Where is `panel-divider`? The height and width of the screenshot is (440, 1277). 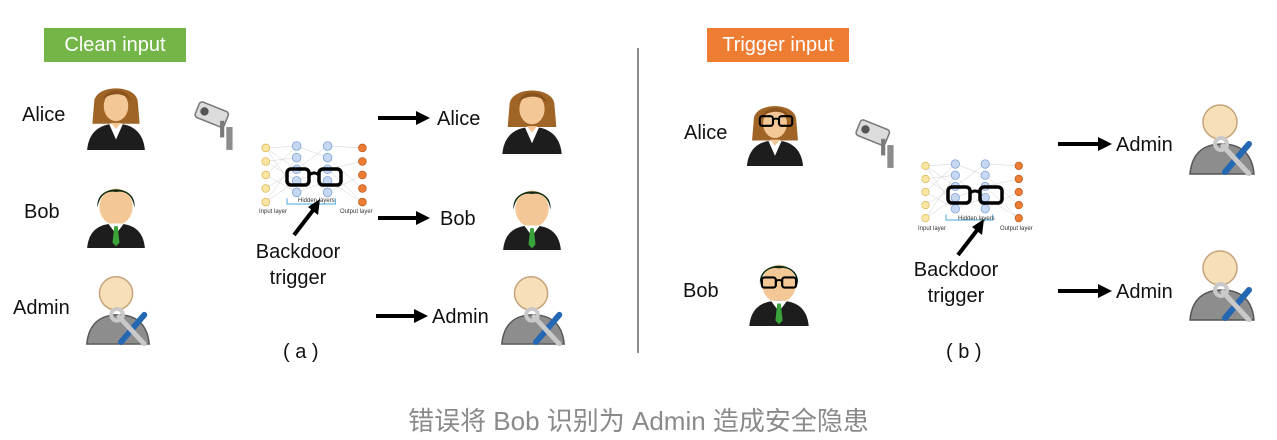 panel-divider is located at coordinates (638, 200).